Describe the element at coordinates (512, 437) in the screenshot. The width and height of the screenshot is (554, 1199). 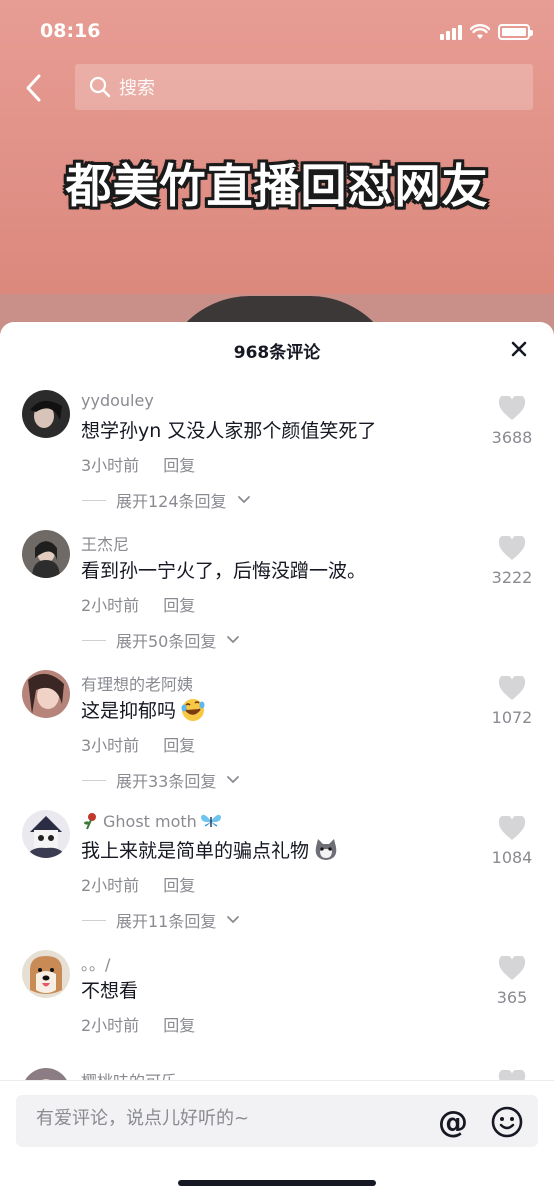
I see `like-count: 3688` at that location.